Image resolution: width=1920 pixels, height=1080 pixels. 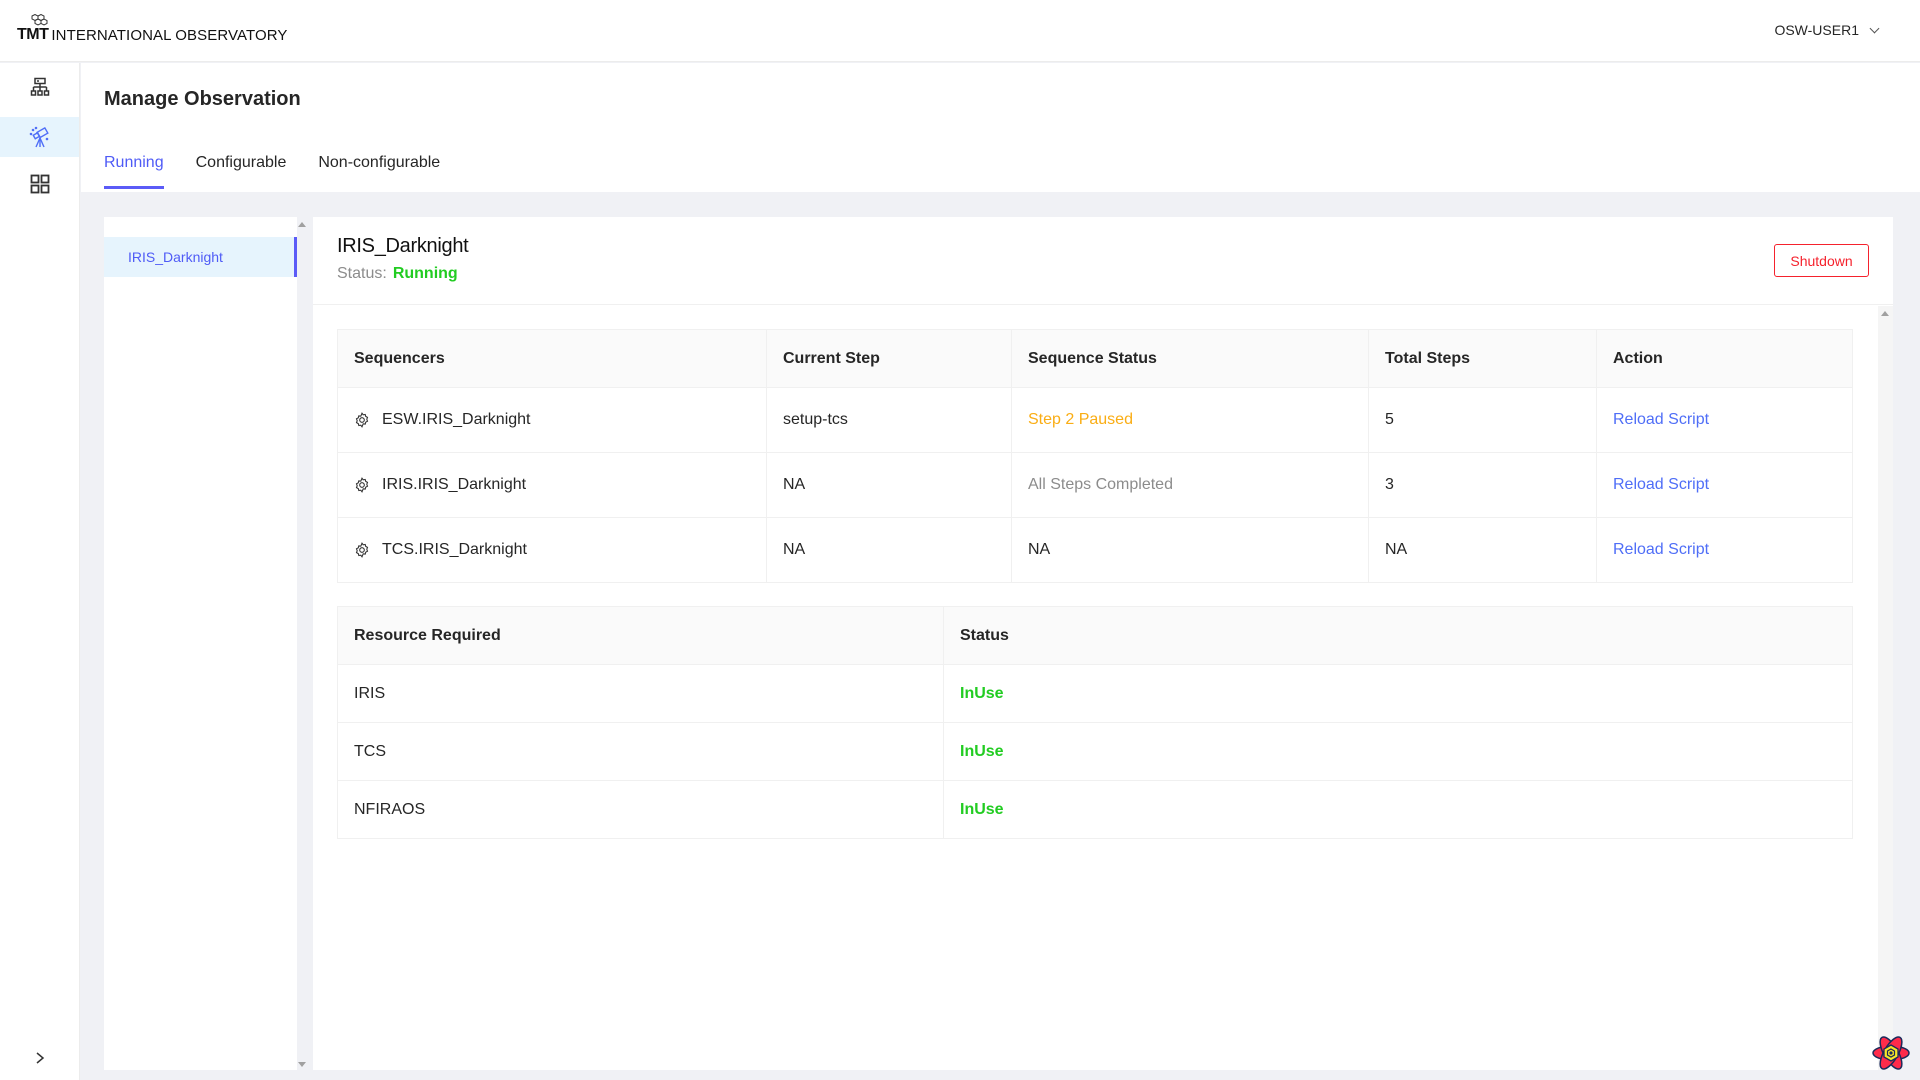 I want to click on scroll-down-arrow, so click(x=302, y=1064).